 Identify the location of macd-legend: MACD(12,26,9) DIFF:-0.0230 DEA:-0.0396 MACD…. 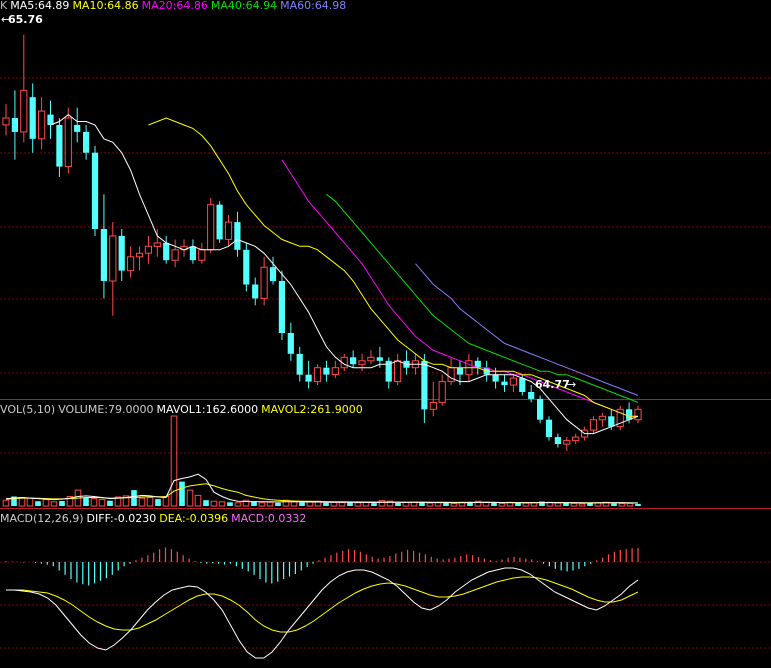
(154, 518).